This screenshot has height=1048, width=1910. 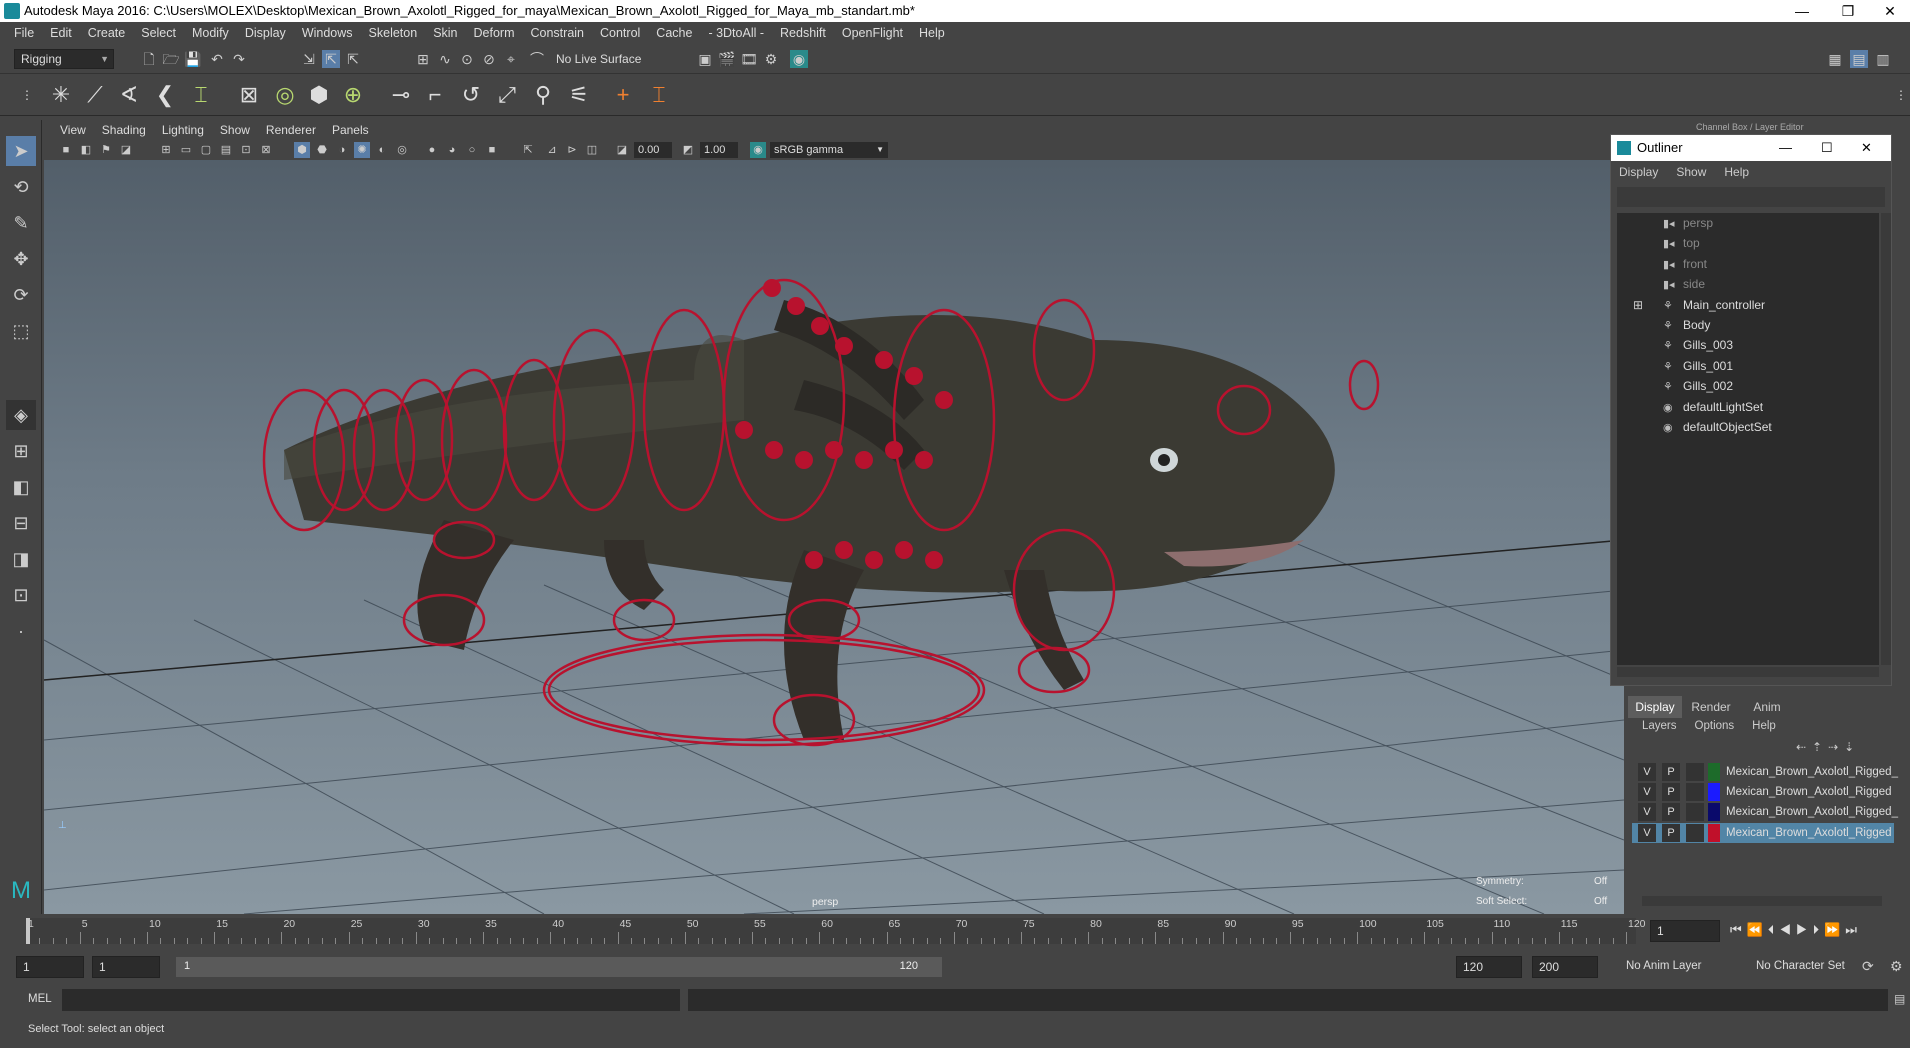 What do you see at coordinates (1663, 966) in the screenshot?
I see `anim-layer-dropdown: No Anim Layer` at bounding box center [1663, 966].